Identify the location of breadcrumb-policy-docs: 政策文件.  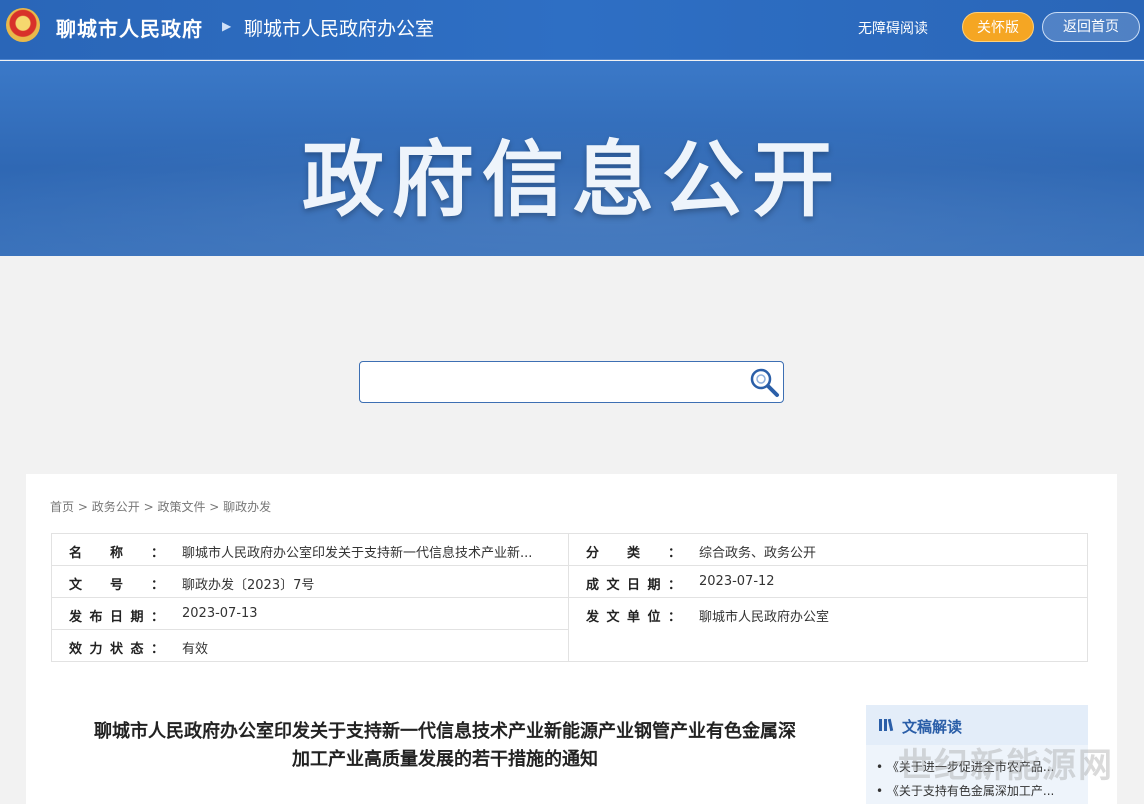
(181, 507).